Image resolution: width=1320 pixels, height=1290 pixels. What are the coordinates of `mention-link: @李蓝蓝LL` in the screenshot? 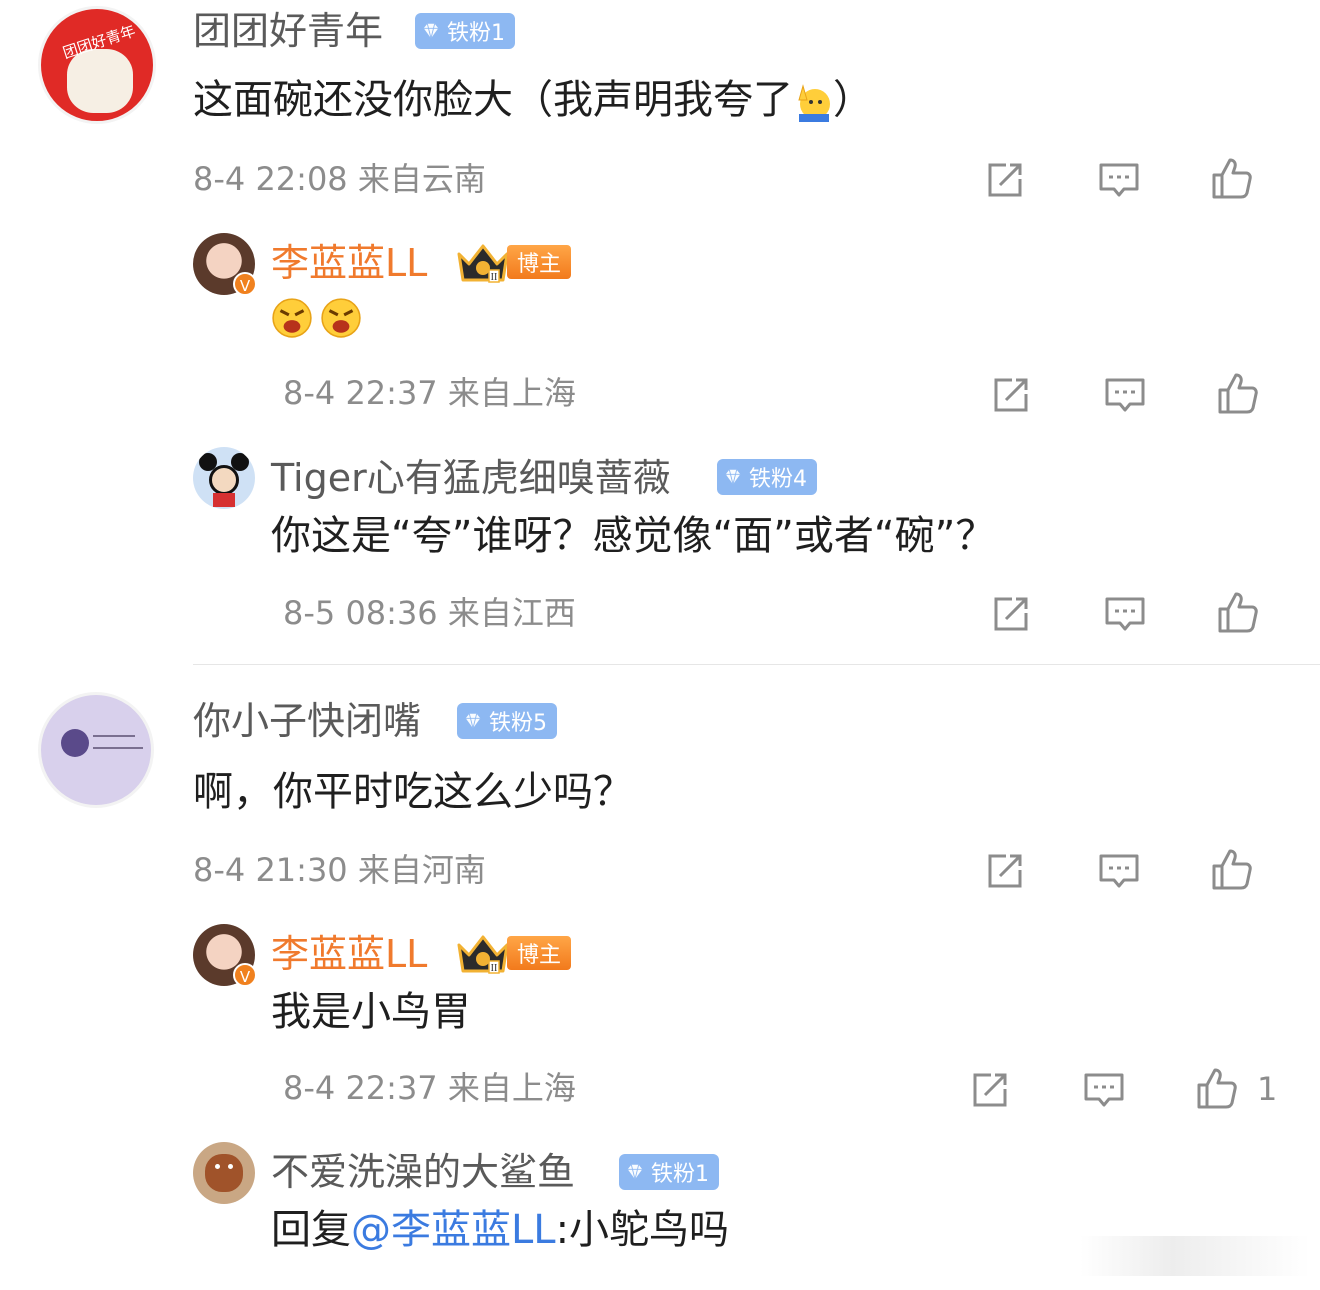 It's located at (453, 1230).